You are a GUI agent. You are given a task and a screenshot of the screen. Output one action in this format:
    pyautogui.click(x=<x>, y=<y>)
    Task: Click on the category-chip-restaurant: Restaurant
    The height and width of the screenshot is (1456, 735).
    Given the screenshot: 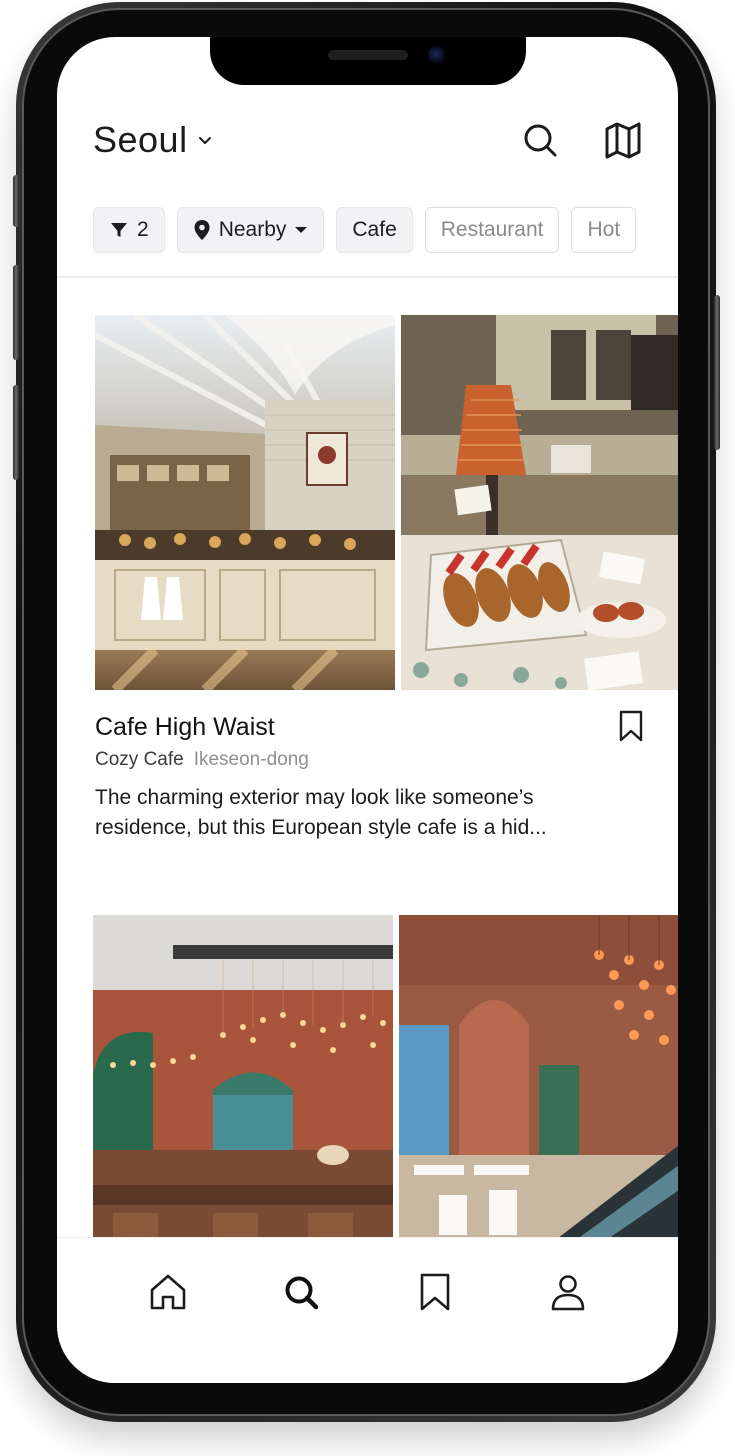 What is the action you would take?
    pyautogui.click(x=492, y=230)
    